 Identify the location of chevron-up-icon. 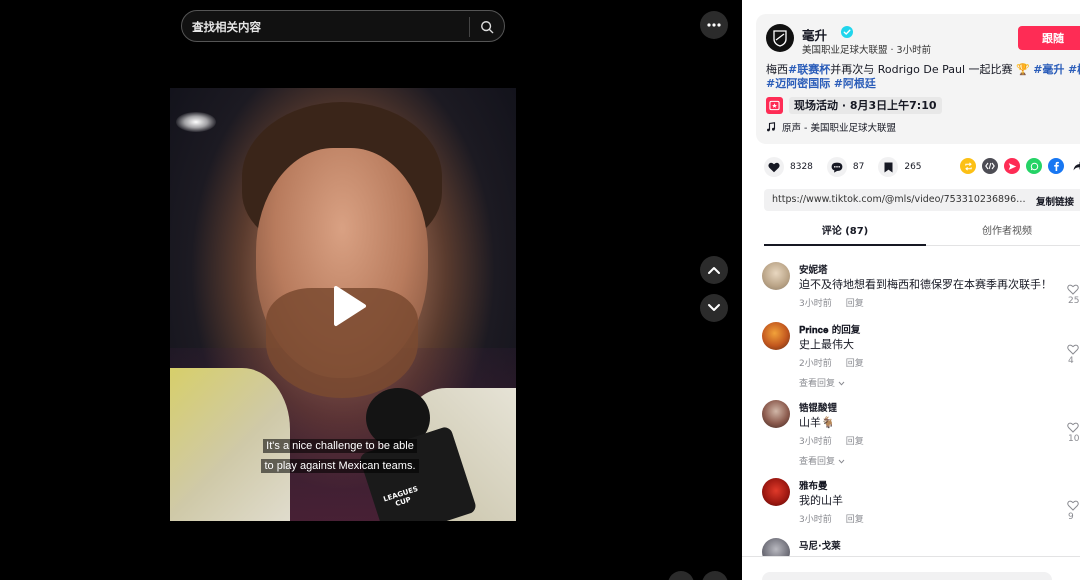
(714, 270).